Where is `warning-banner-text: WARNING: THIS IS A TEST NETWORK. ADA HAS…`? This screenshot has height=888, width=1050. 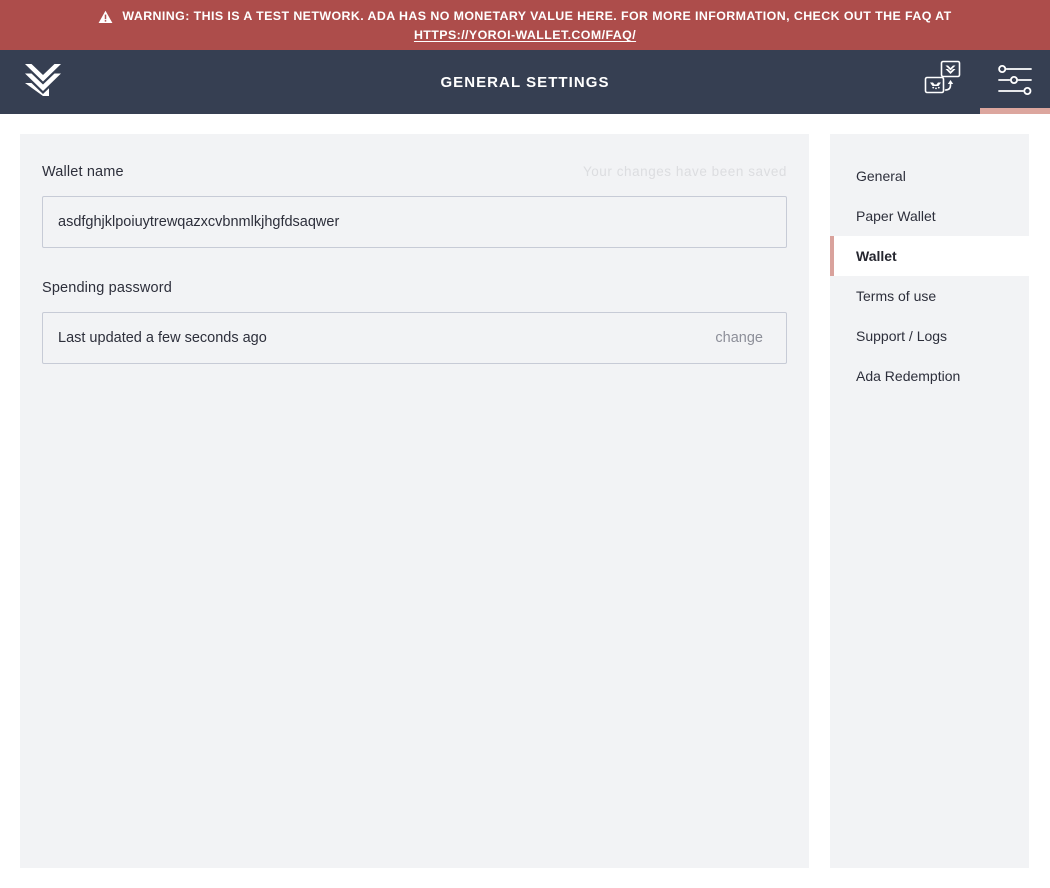 warning-banner-text: WARNING: THIS IS A TEST NETWORK. ADA HAS… is located at coordinates (537, 16).